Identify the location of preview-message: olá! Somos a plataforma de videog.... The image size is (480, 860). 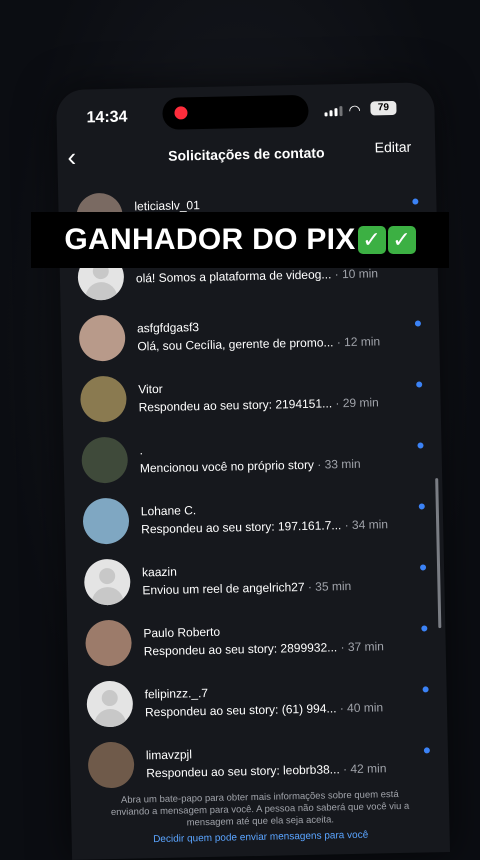
(234, 276).